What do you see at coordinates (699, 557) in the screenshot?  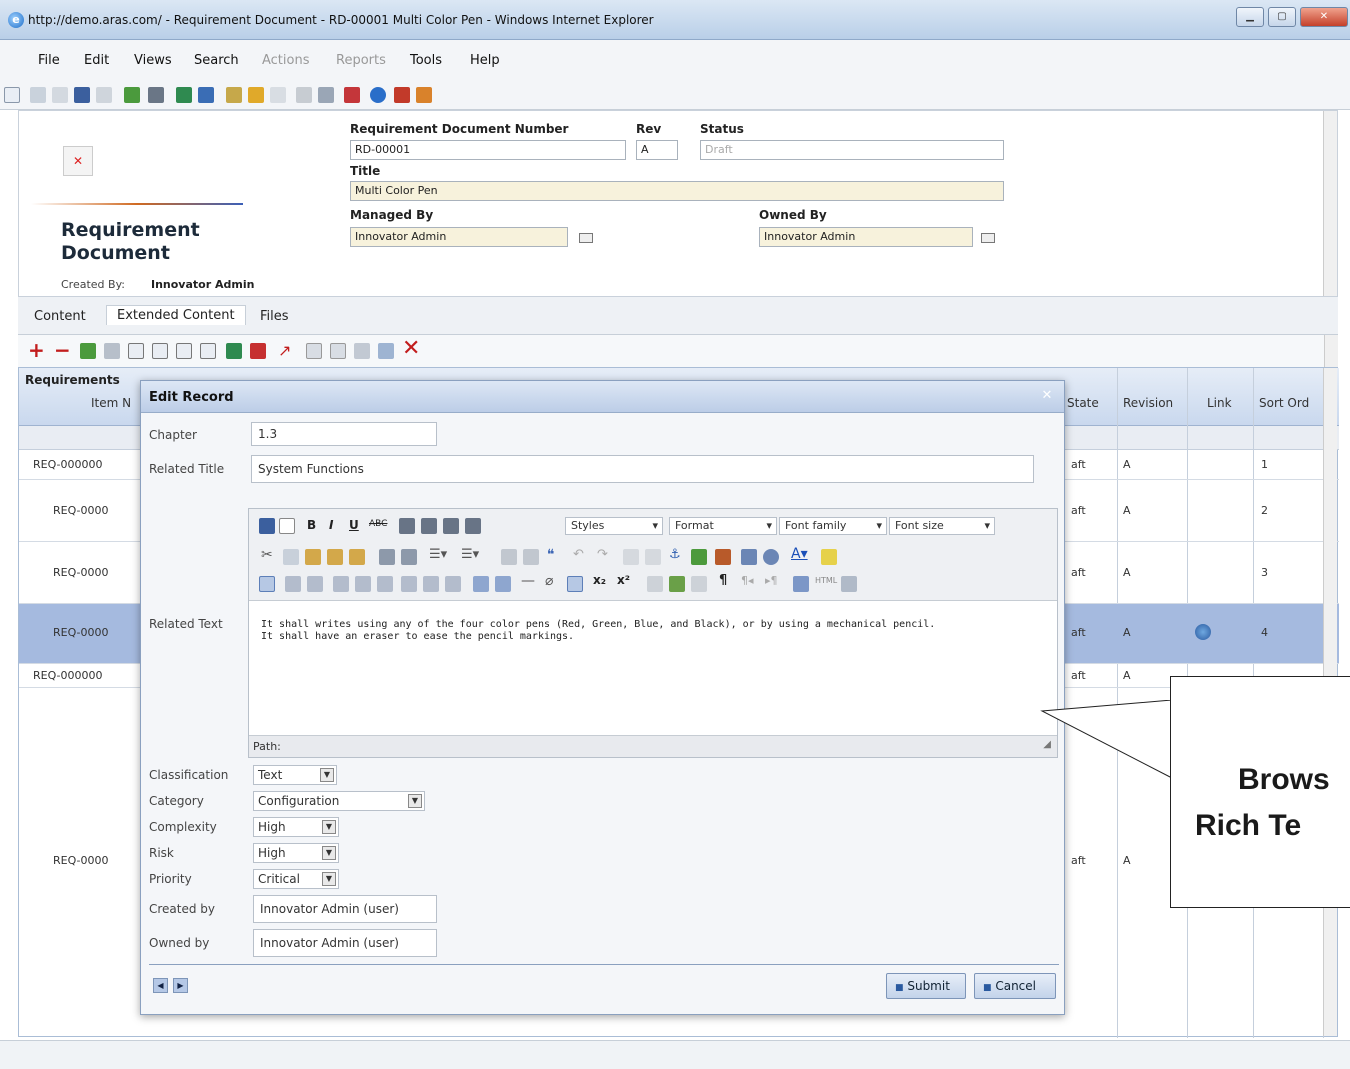 I see `image-icon` at bounding box center [699, 557].